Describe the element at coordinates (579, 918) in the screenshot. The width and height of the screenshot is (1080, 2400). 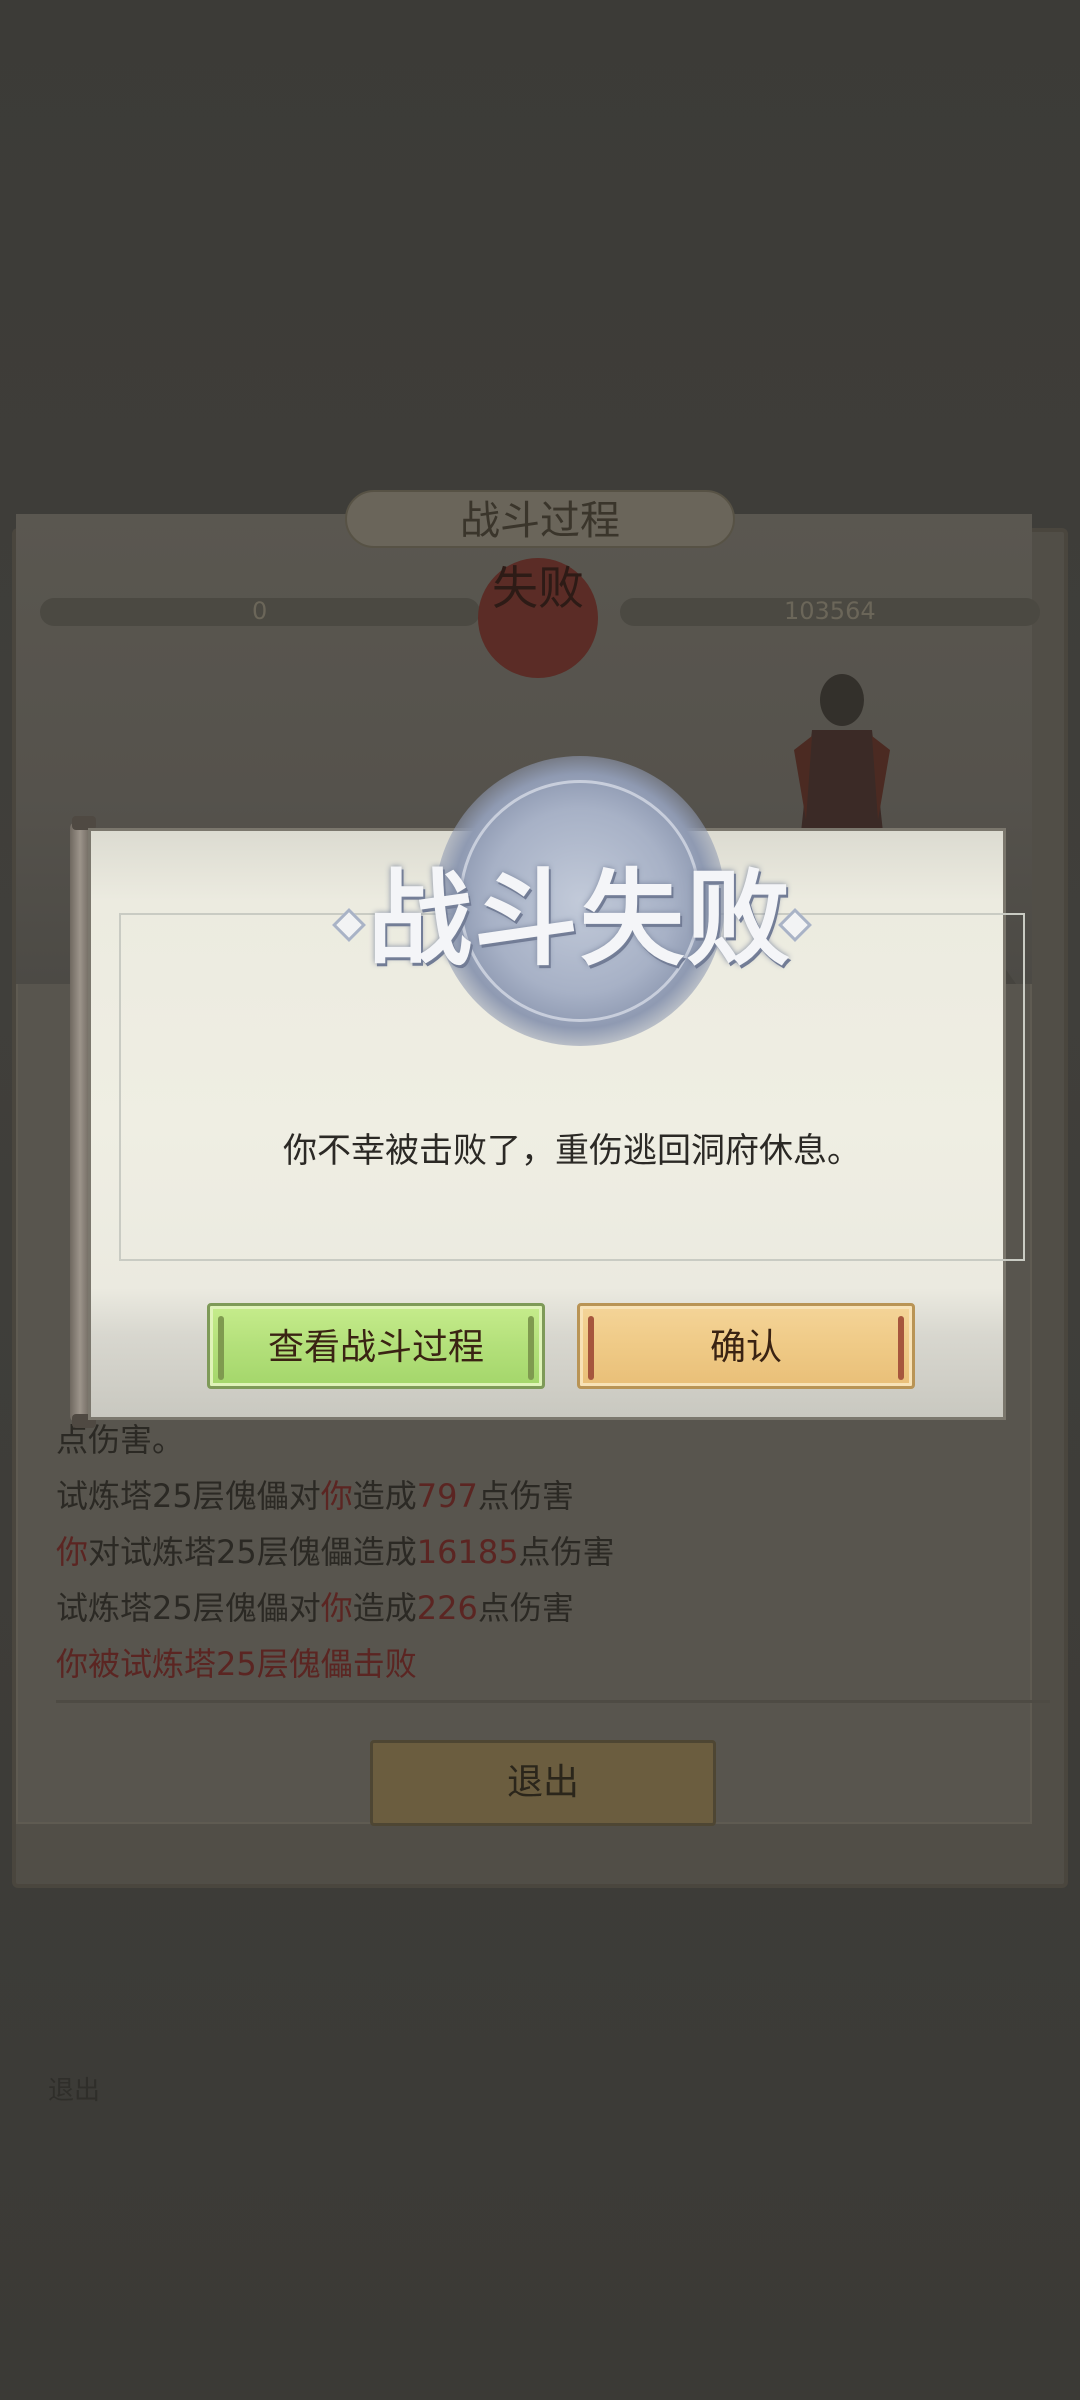
I see `dialog-title: 战斗失败` at that location.